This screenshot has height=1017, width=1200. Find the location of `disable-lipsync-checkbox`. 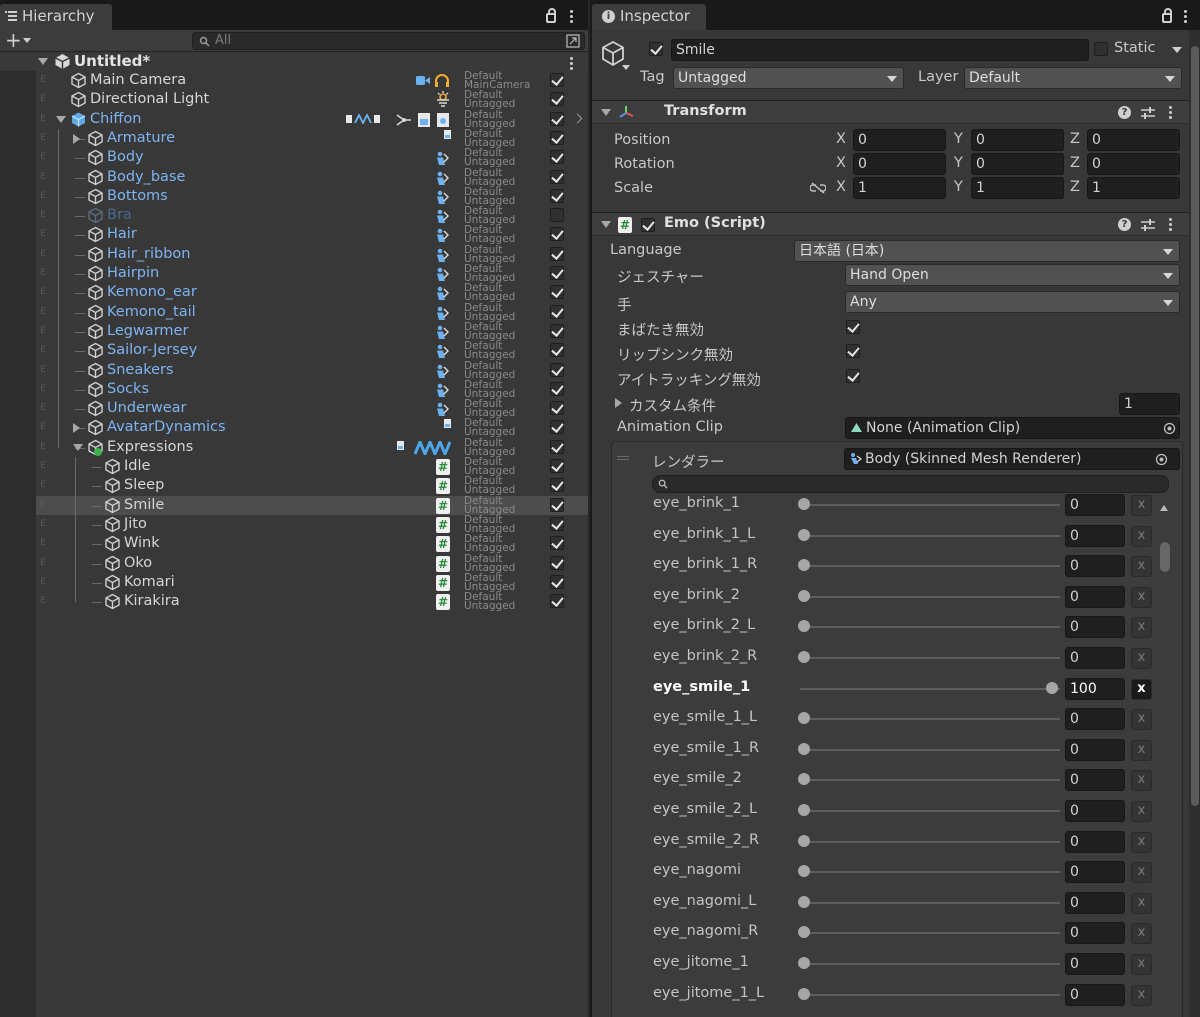

disable-lipsync-checkbox is located at coordinates (853, 351).